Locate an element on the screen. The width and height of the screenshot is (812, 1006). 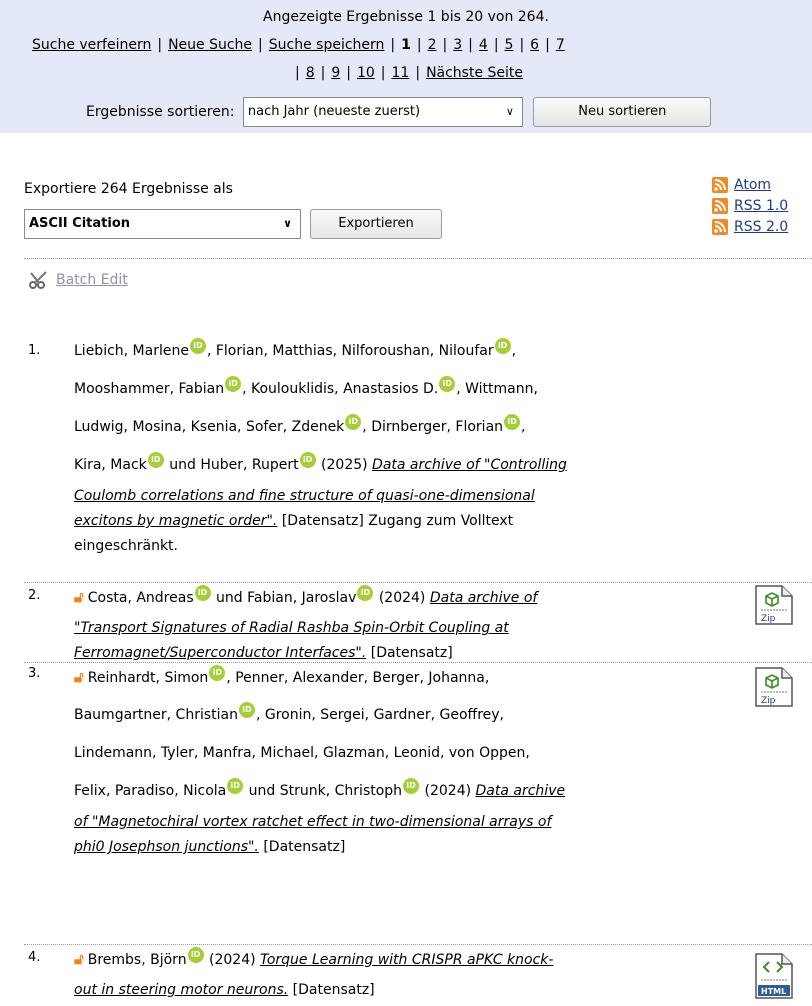
author-name: Baumgartner, Christian is located at coordinates (156, 715).